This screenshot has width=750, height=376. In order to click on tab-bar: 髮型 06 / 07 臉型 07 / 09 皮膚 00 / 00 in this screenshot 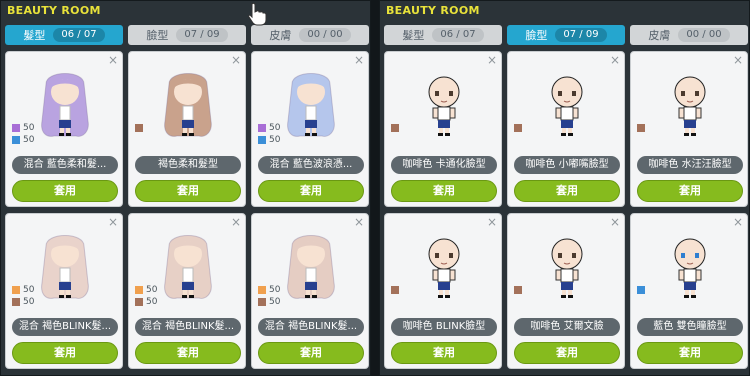, I will do `click(187, 35)`.